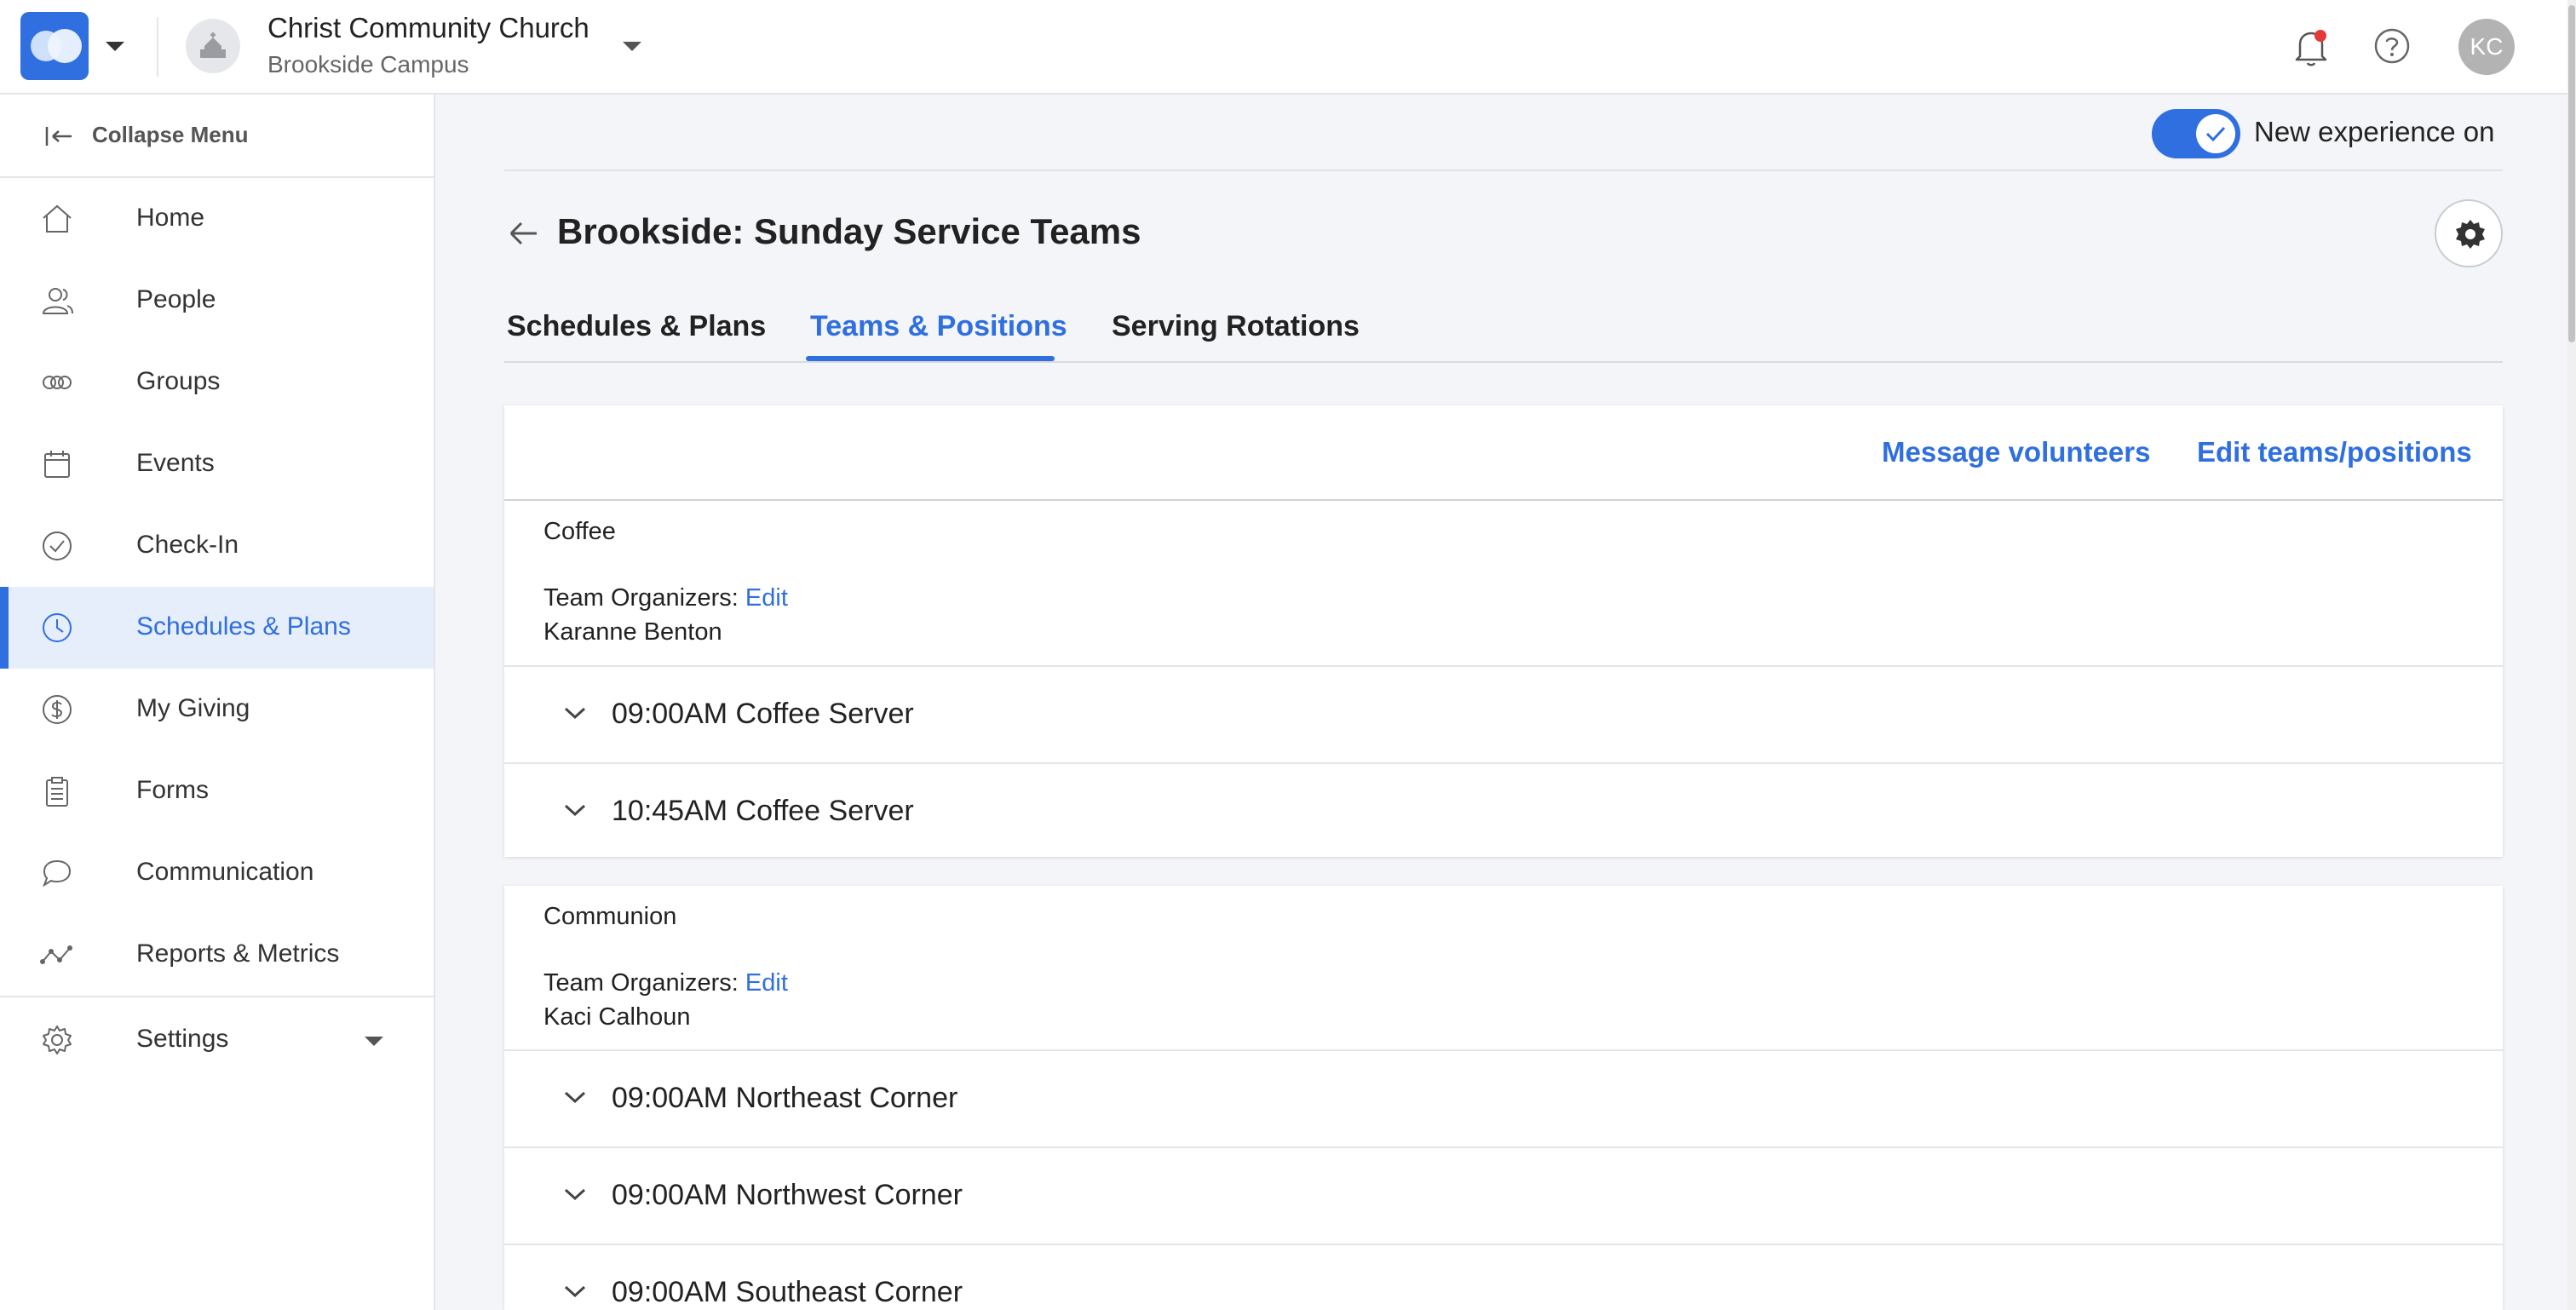  What do you see at coordinates (188, 545) in the screenshot?
I see `sidebar-item-label: Check-In` at bounding box center [188, 545].